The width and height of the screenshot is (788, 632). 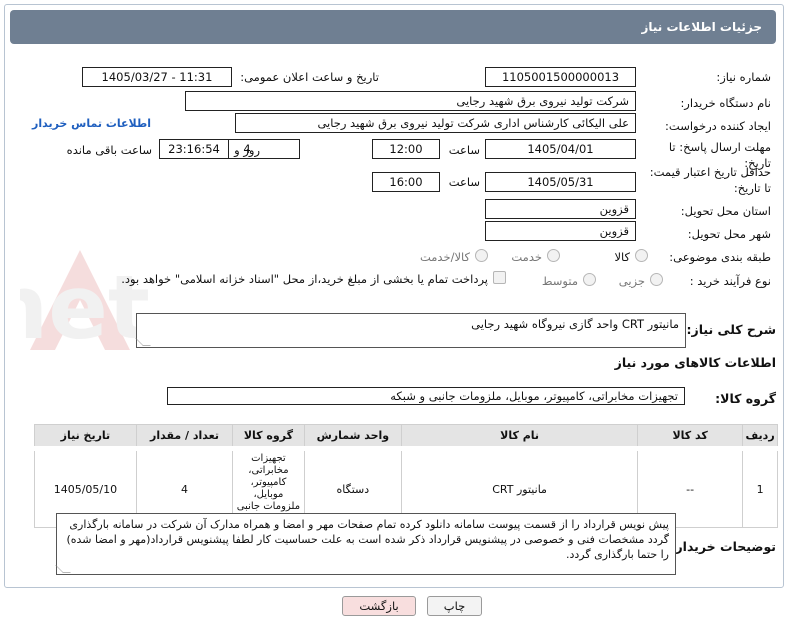 What do you see at coordinates (631, 281) in the screenshot?
I see `process-minor-label: جزیی` at bounding box center [631, 281].